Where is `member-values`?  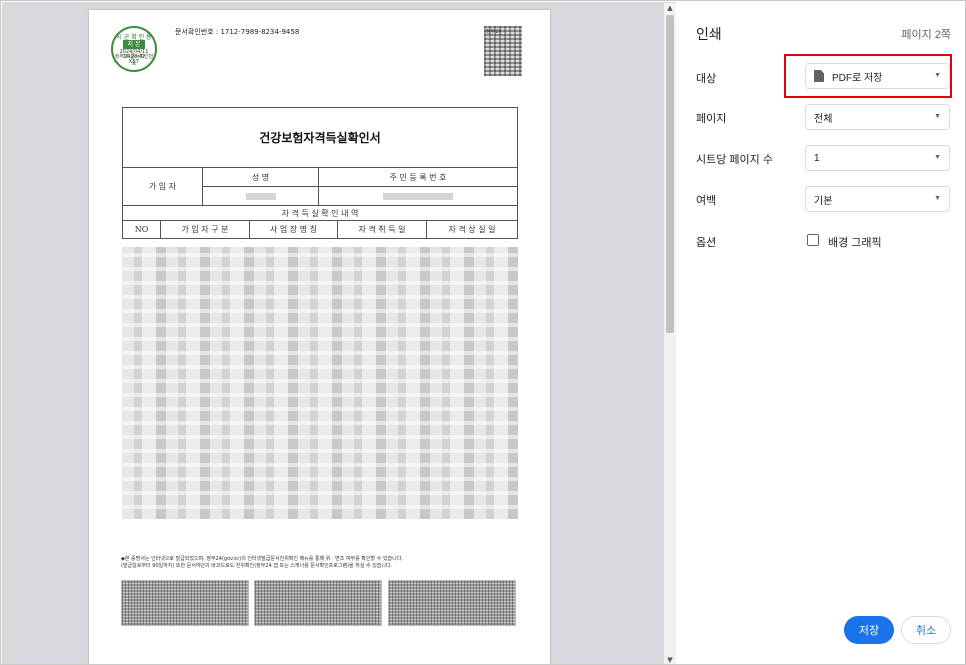 member-values is located at coordinates (360, 196).